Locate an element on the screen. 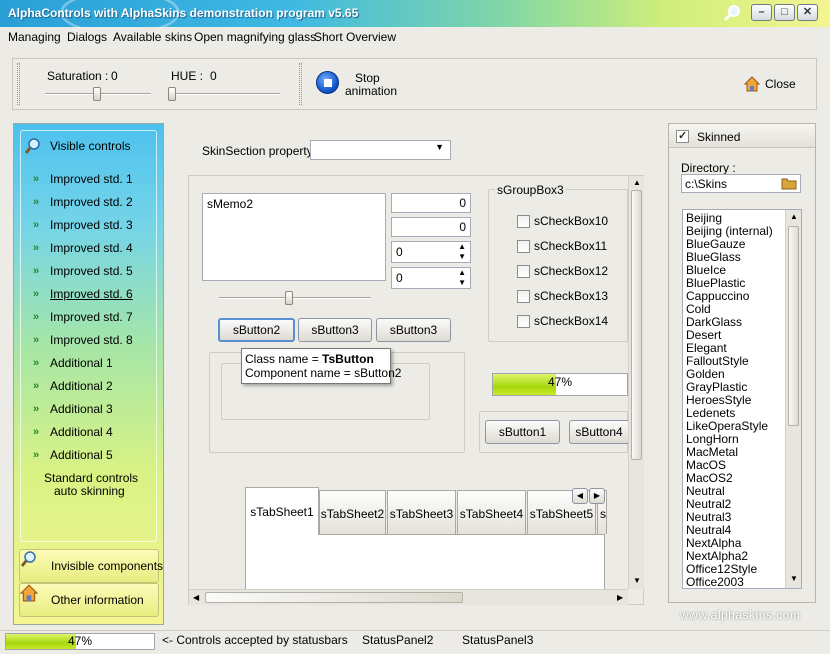  skin-list-item: Desert is located at coordinates (703, 335).